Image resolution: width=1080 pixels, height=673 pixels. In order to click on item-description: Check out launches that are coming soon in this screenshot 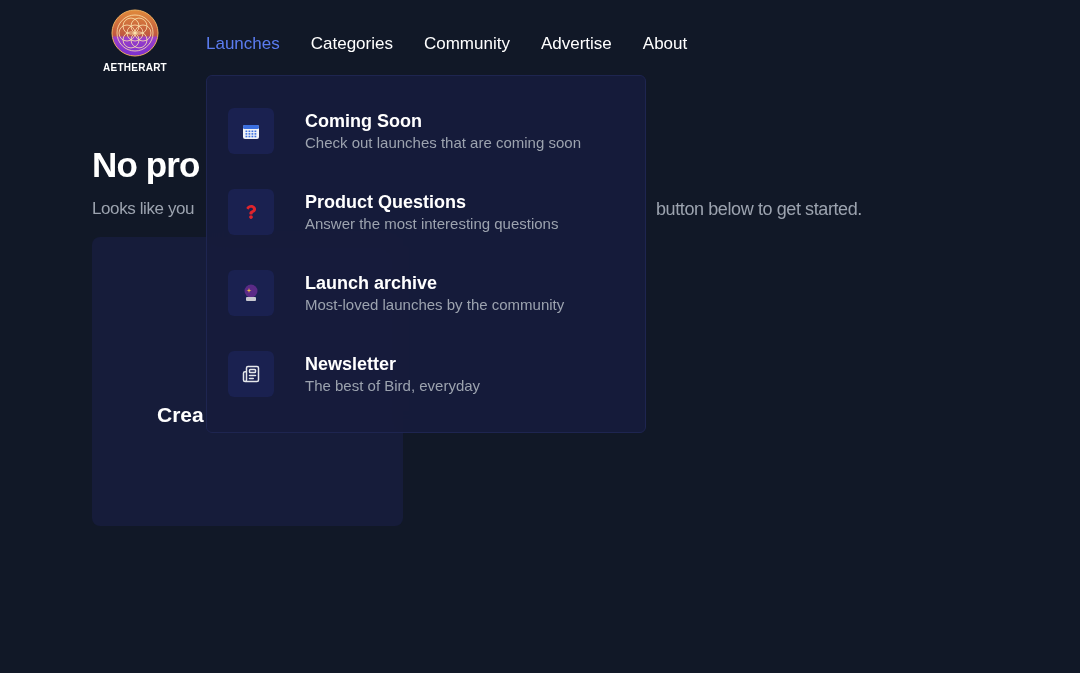, I will do `click(443, 143)`.